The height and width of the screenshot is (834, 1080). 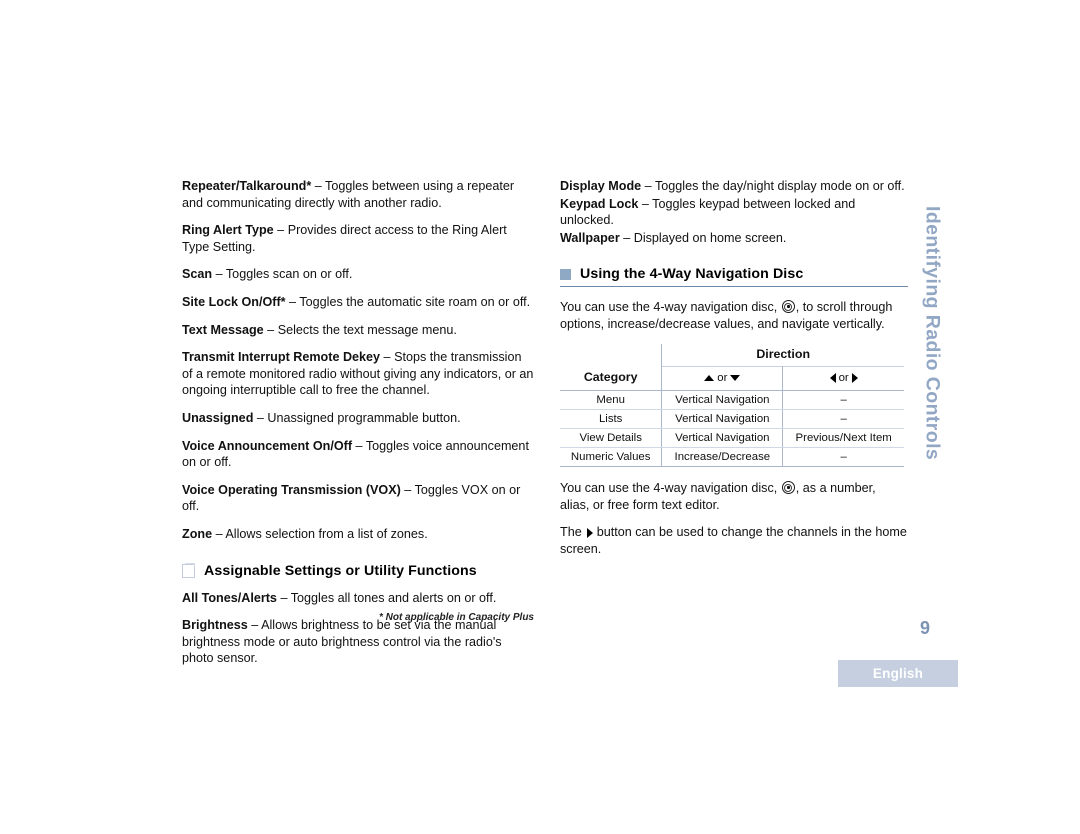 What do you see at coordinates (832, 377) in the screenshot?
I see `arrow-left-icon` at bounding box center [832, 377].